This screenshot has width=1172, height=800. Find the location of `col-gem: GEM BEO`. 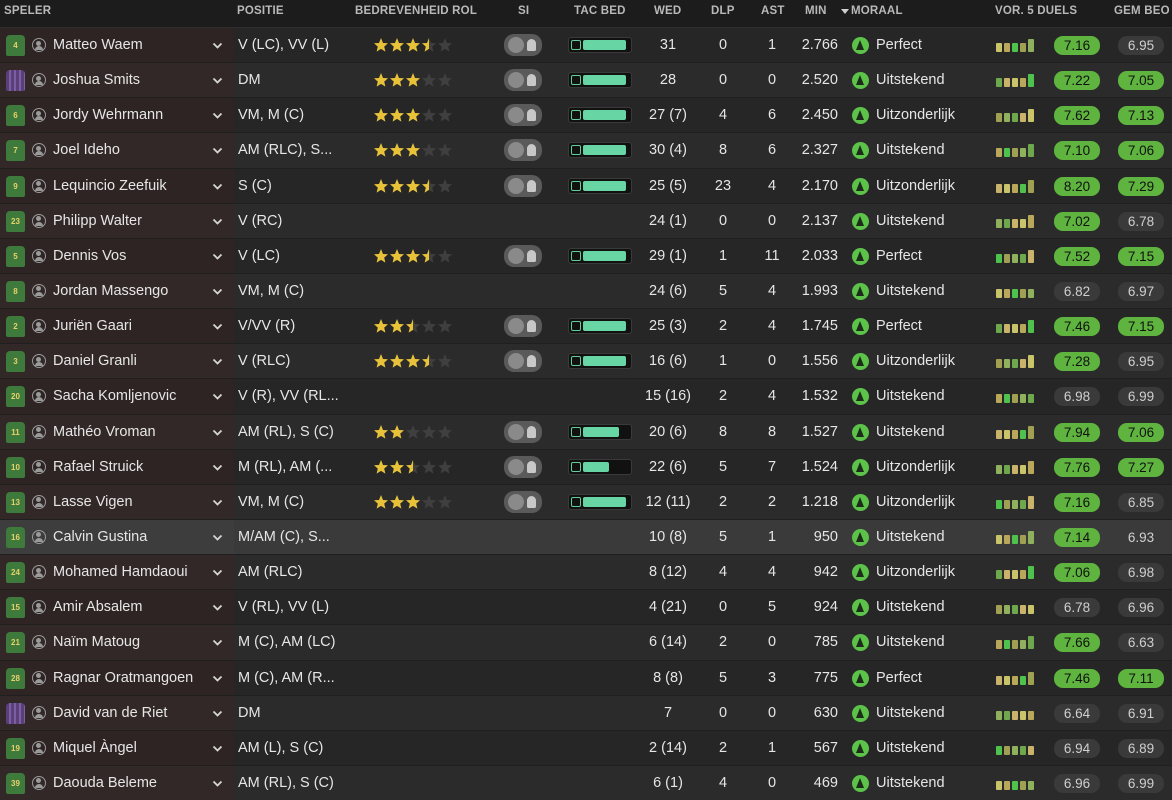

col-gem: GEM BEO is located at coordinates (1142, 11).